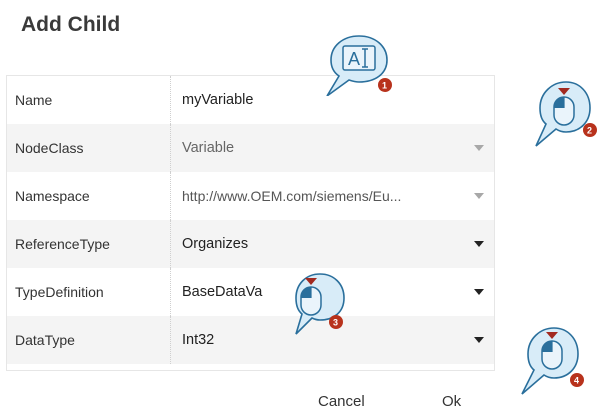  I want to click on callout-mouse-click: 2, so click(566, 113).